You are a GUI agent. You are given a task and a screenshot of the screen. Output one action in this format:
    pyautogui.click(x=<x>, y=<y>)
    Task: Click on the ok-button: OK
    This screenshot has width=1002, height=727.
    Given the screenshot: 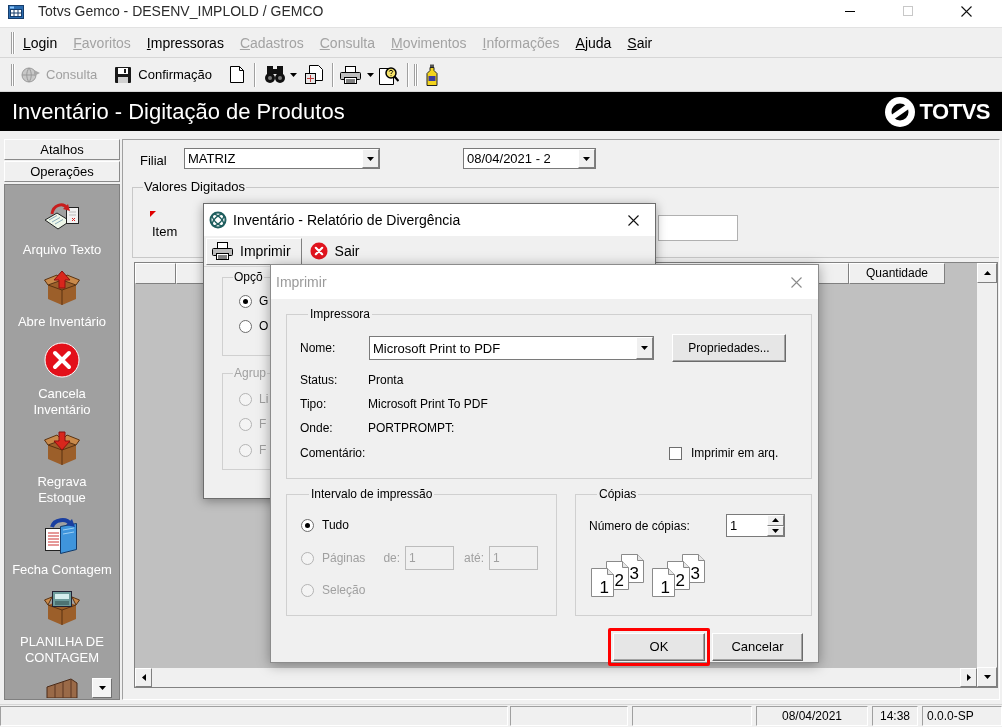 What is the action you would take?
    pyautogui.click(x=659, y=647)
    